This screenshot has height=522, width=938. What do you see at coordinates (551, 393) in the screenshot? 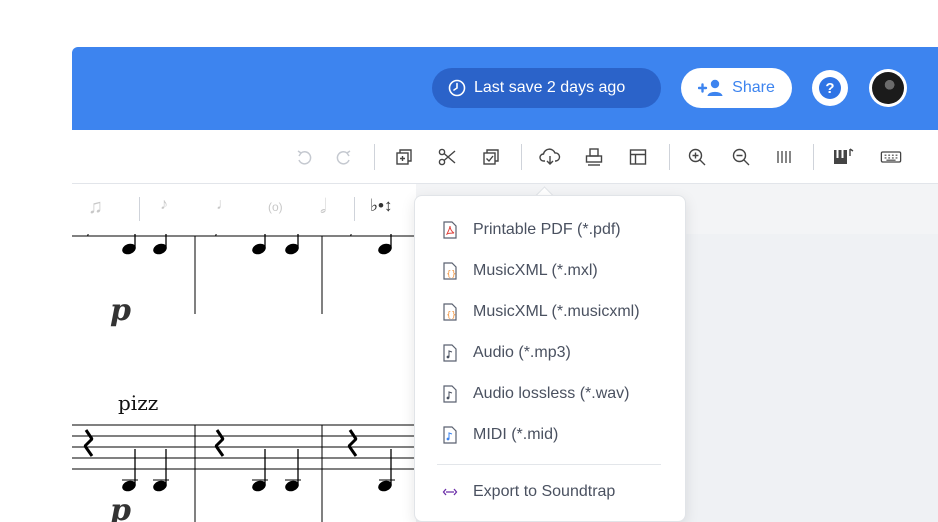
I see `export-wav-label: Audio lossless (*.wav)` at bounding box center [551, 393].